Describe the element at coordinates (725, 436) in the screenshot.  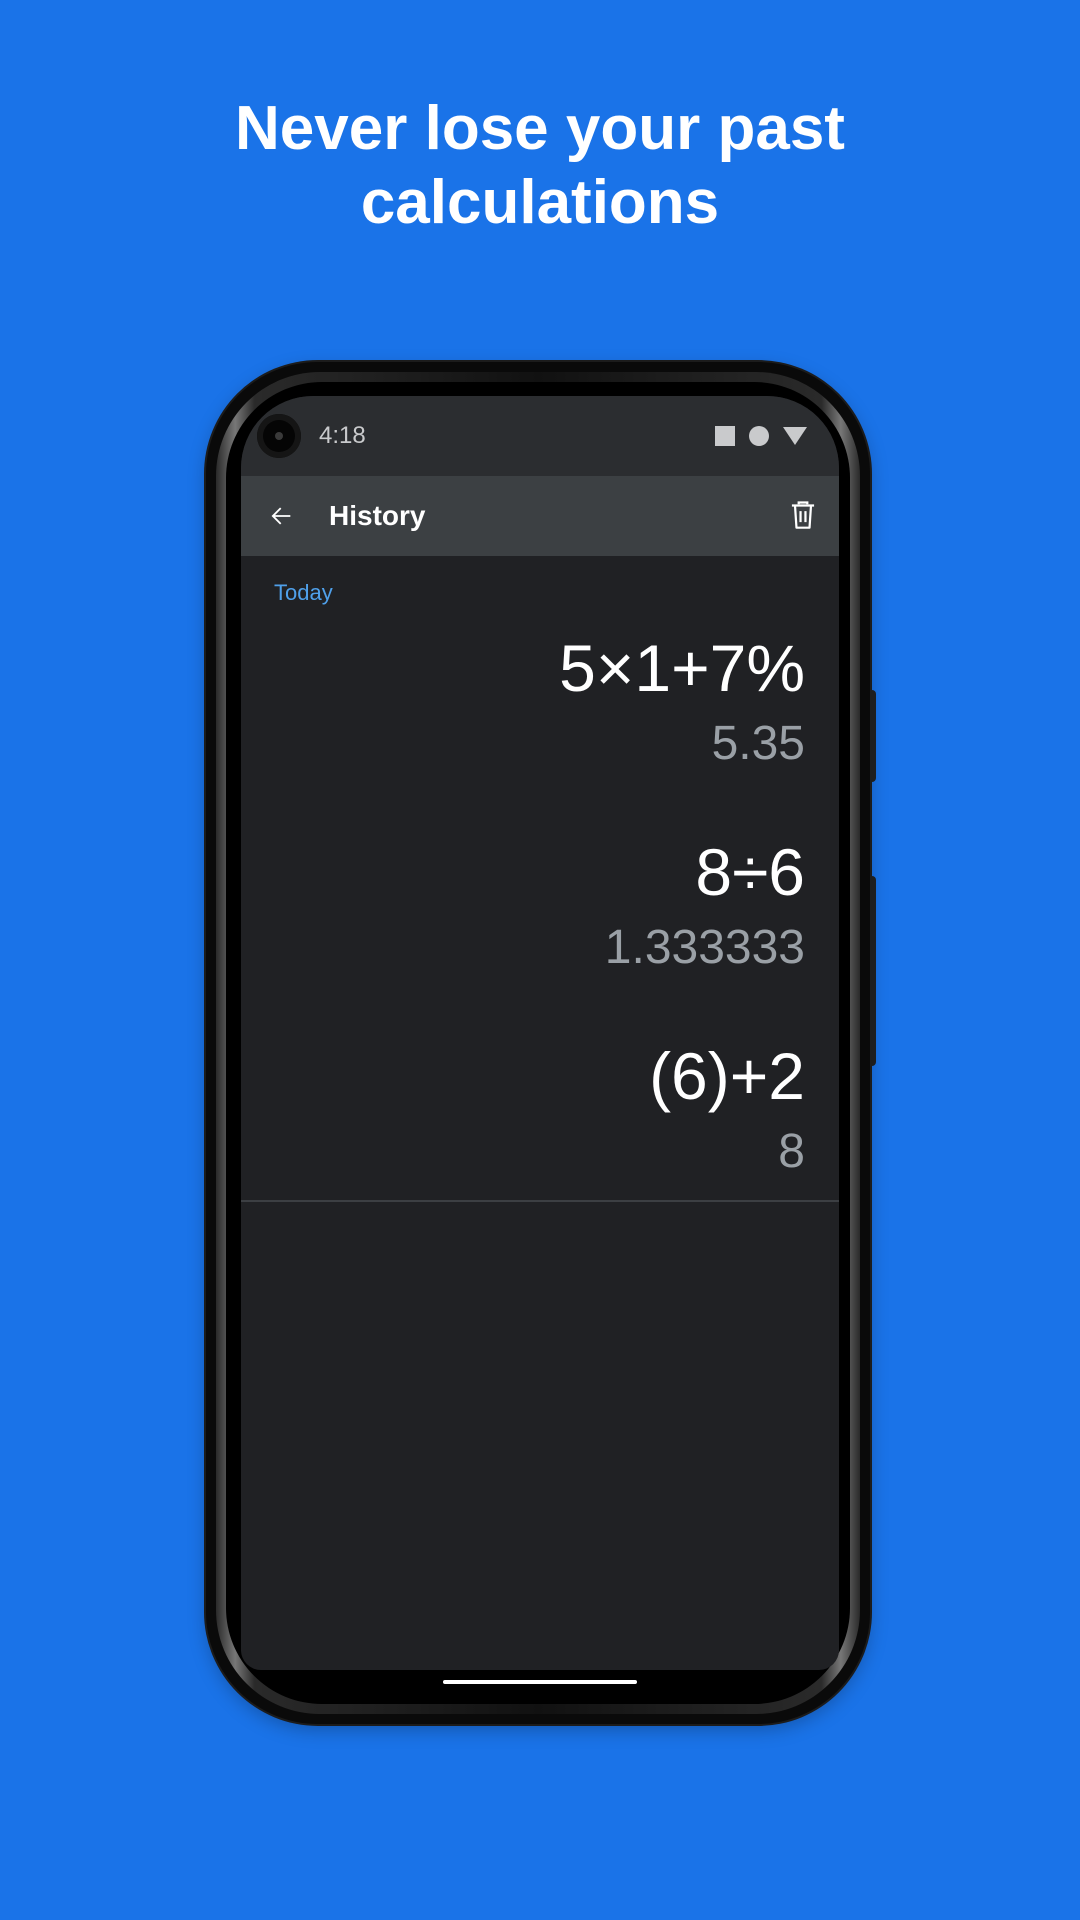
I see `stop-icon` at that location.